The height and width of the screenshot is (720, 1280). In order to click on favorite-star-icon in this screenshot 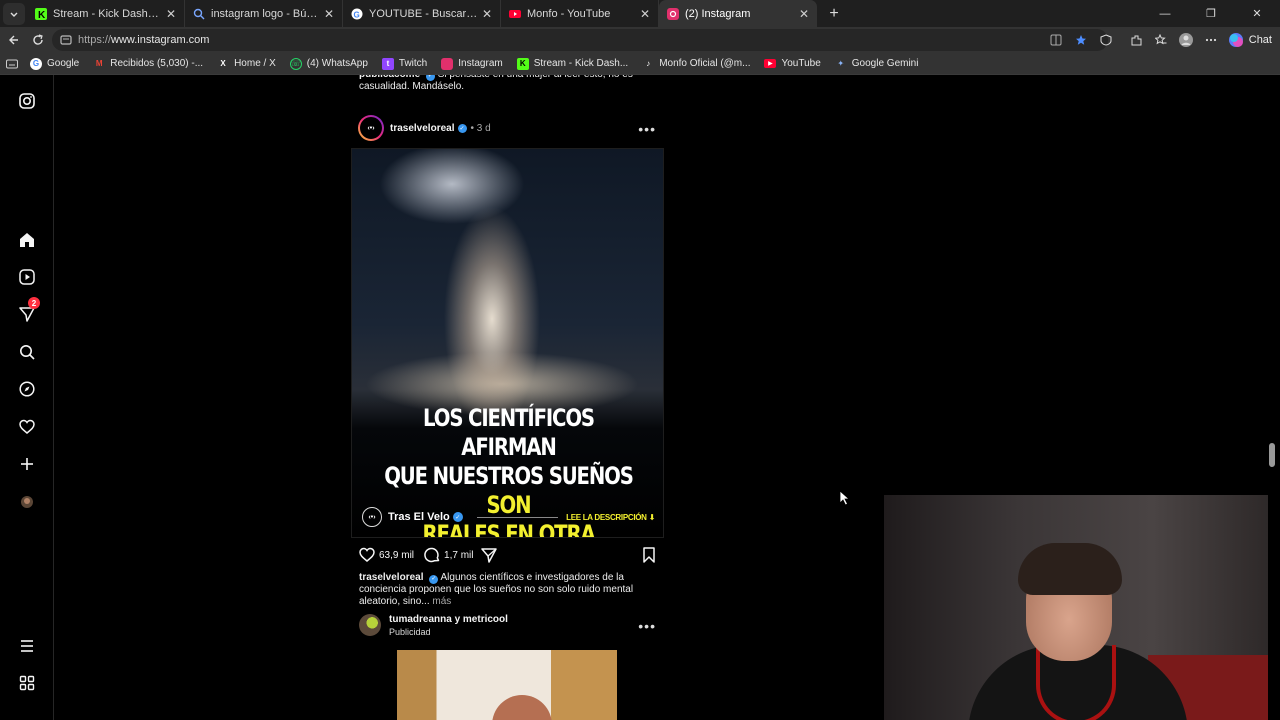, I will do `click(1081, 40)`.